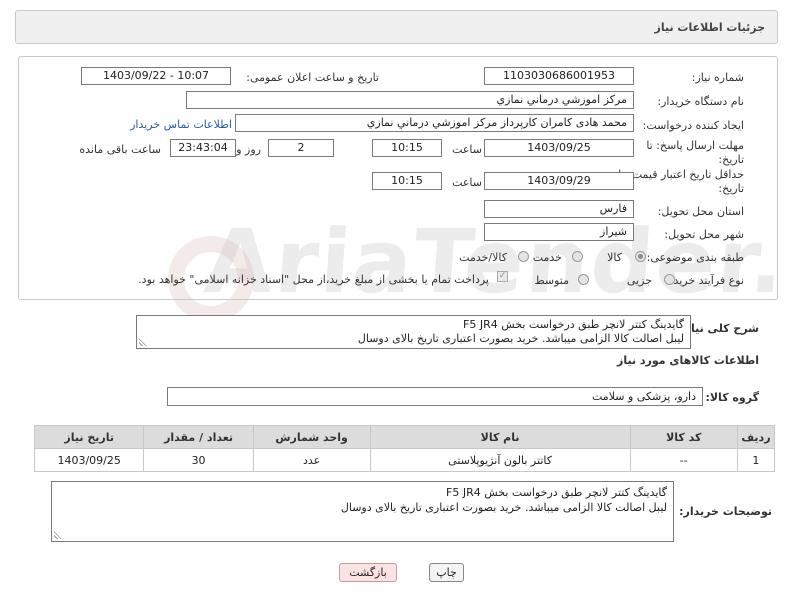  What do you see at coordinates (639, 280) in the screenshot?
I see `process-option-minor: جزیی` at bounding box center [639, 280].